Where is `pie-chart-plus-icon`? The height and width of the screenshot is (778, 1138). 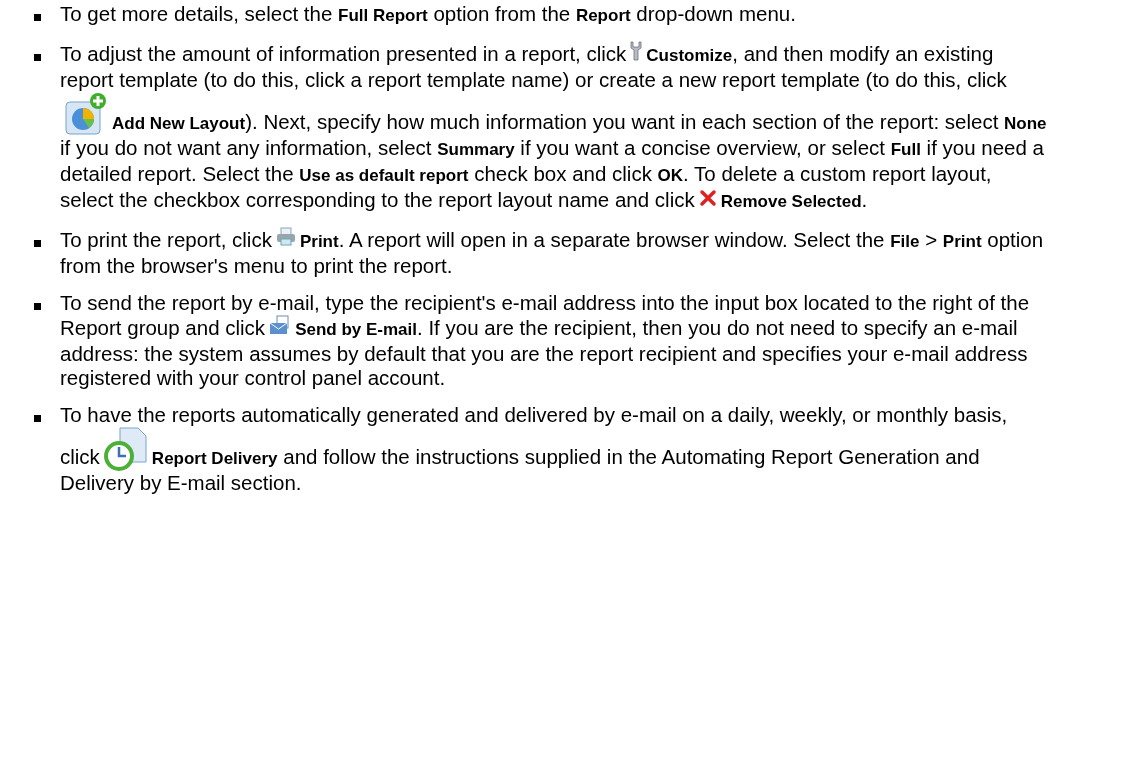
pie-chart-plus-icon is located at coordinates (86, 114).